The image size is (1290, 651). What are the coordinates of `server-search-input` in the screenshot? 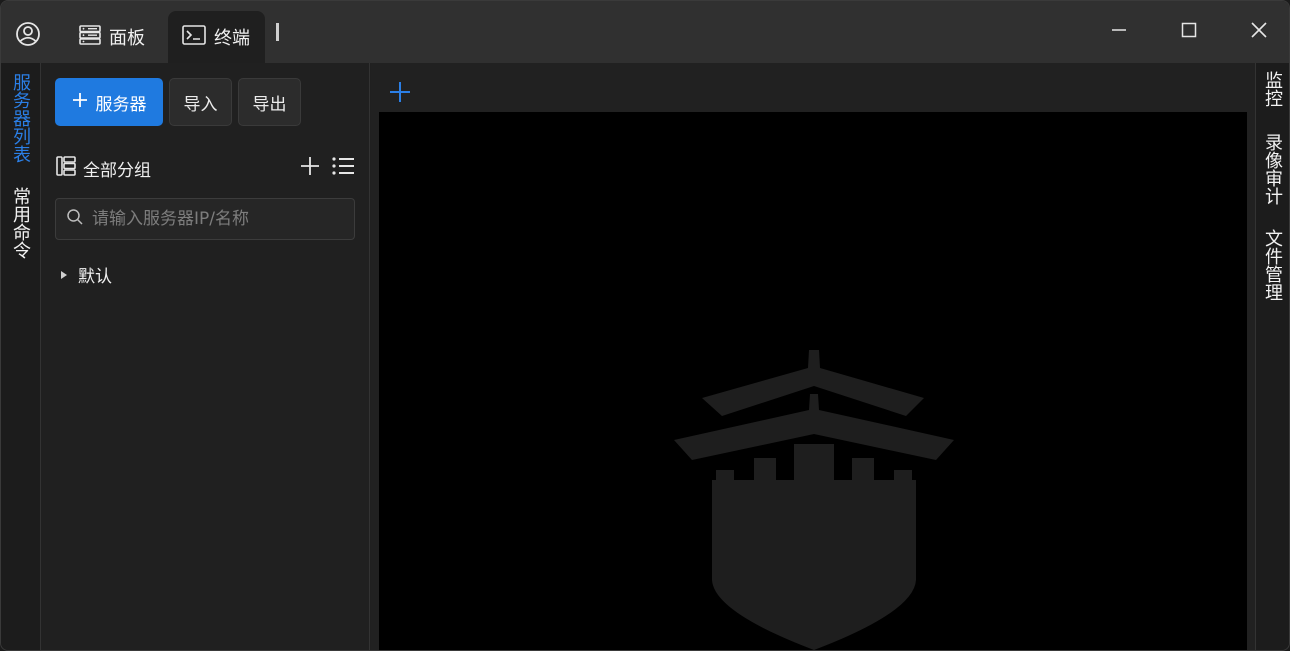 It's located at (217, 219).